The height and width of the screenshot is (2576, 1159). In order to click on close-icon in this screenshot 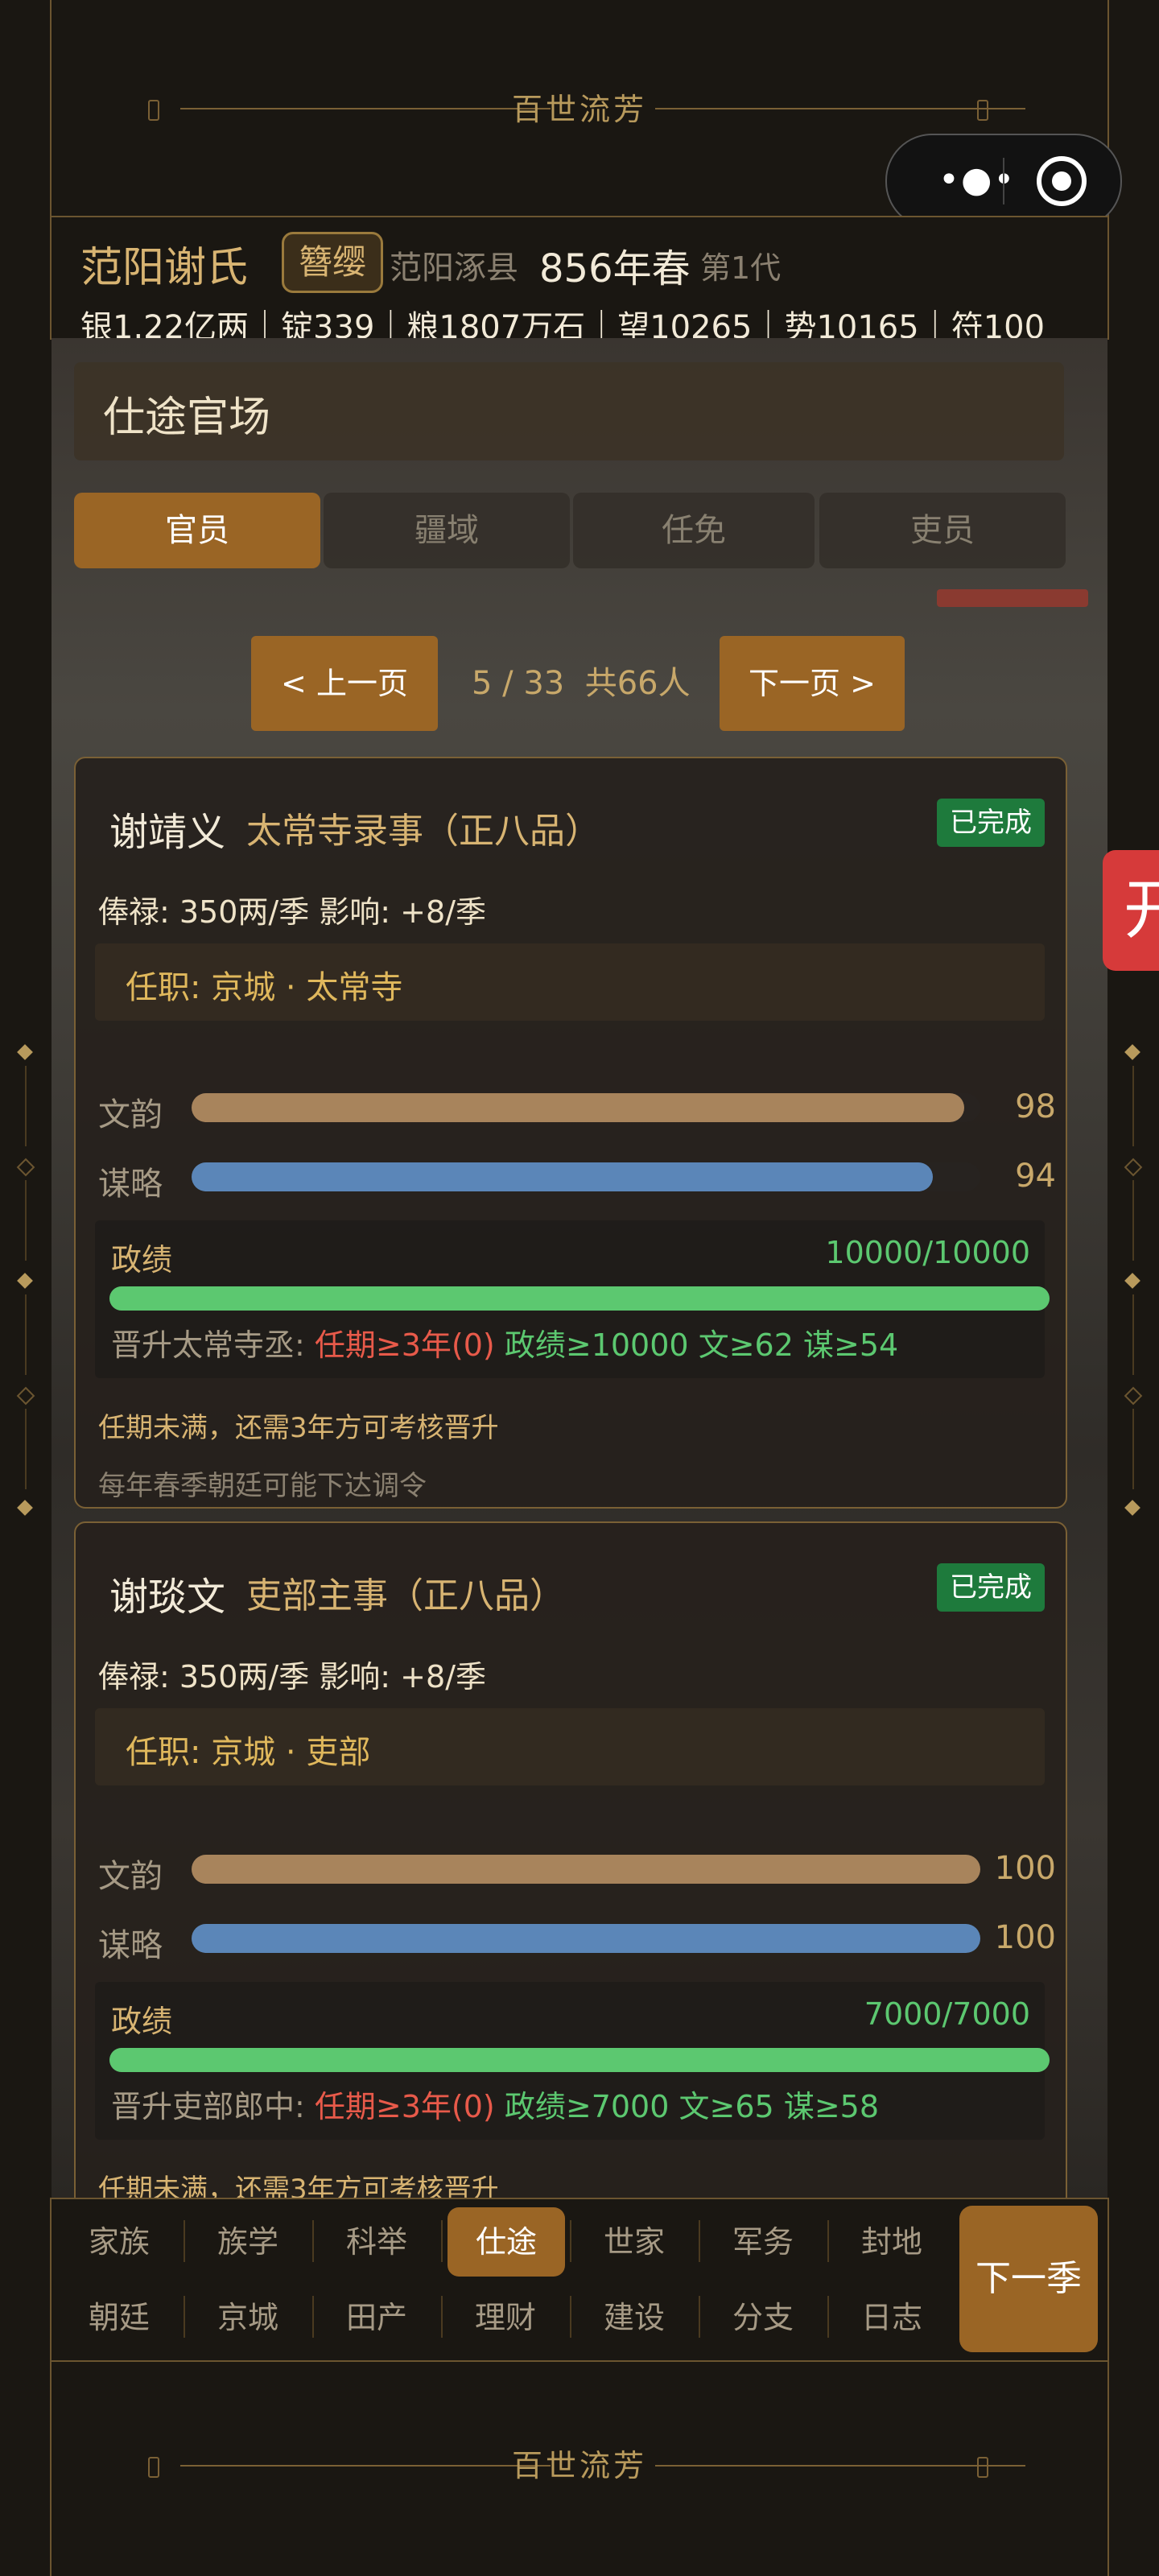, I will do `click(1062, 181)`.